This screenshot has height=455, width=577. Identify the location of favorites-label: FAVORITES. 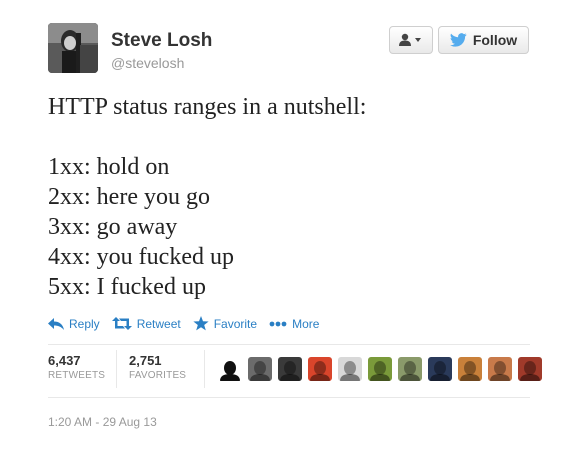
(158, 375).